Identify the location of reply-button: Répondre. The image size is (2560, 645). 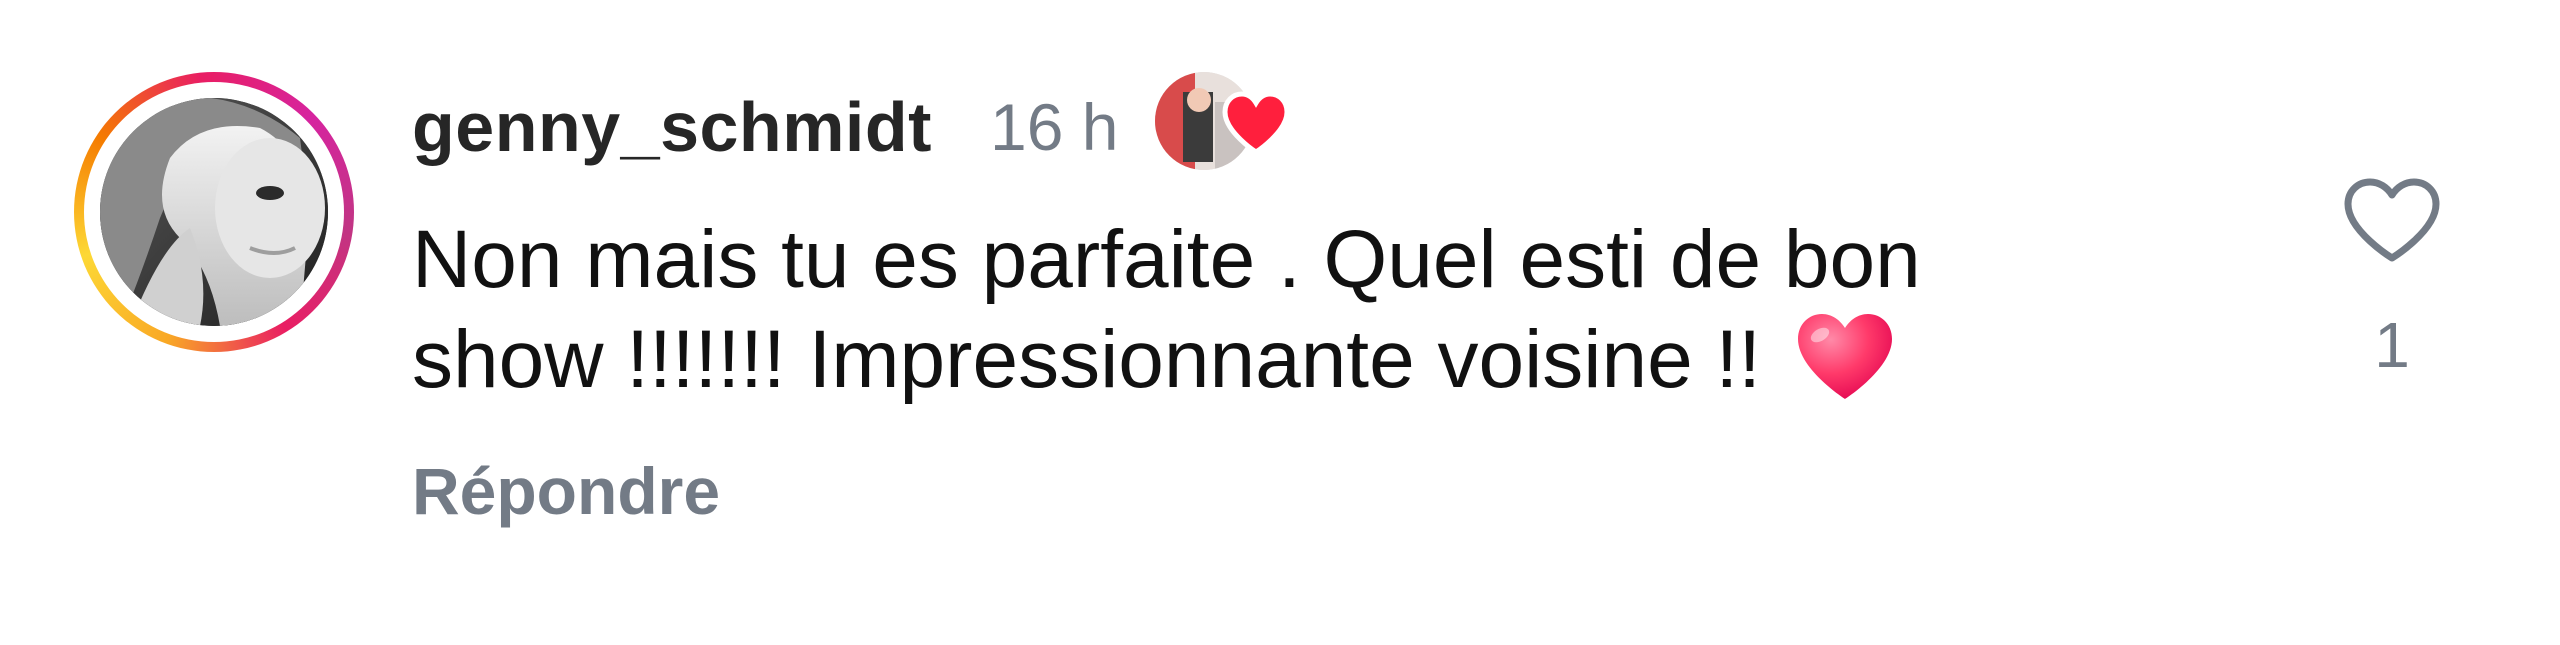
(566, 491).